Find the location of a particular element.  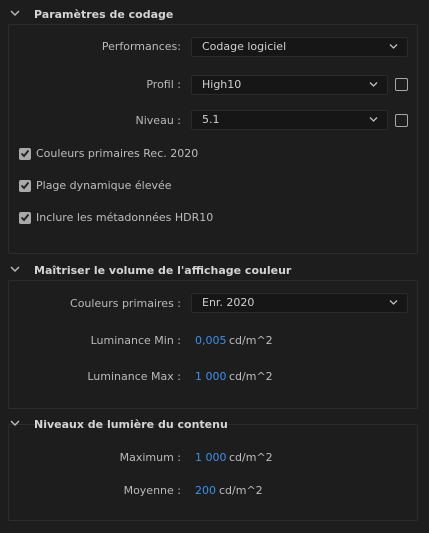

maximum-value: 1 000 is located at coordinates (211, 457).